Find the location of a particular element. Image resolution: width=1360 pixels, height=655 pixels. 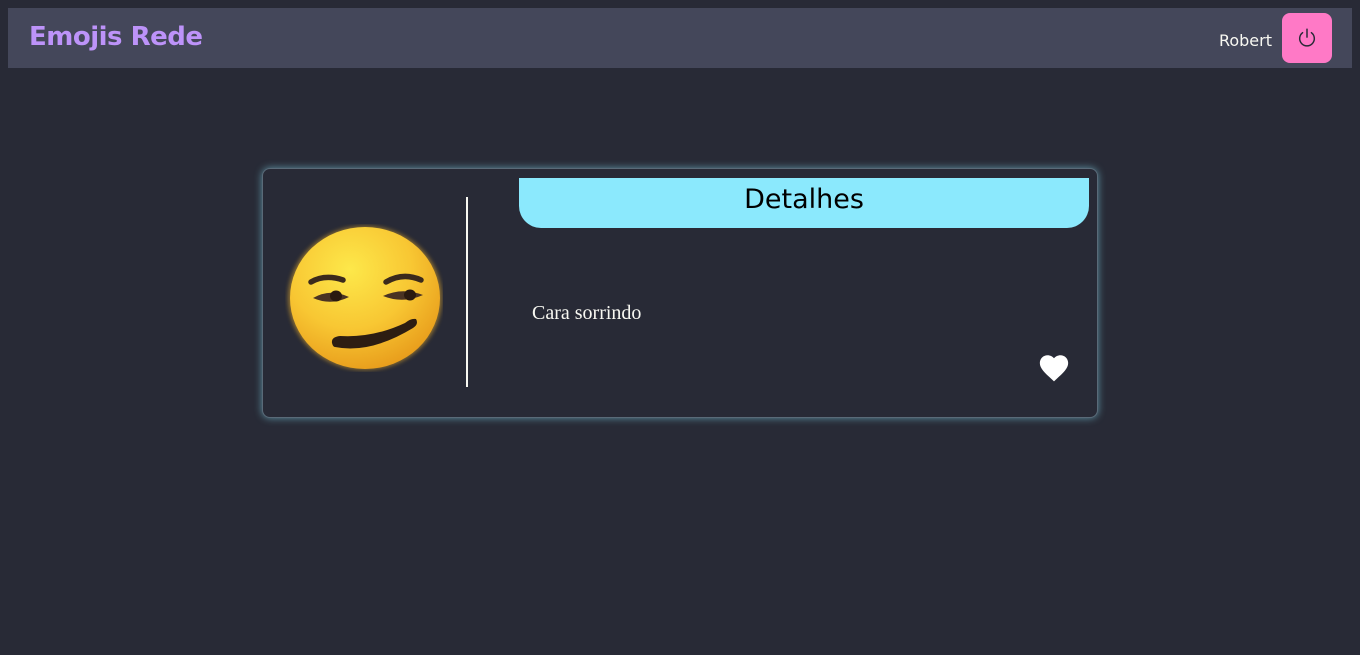

heart-icon is located at coordinates (1054, 368).